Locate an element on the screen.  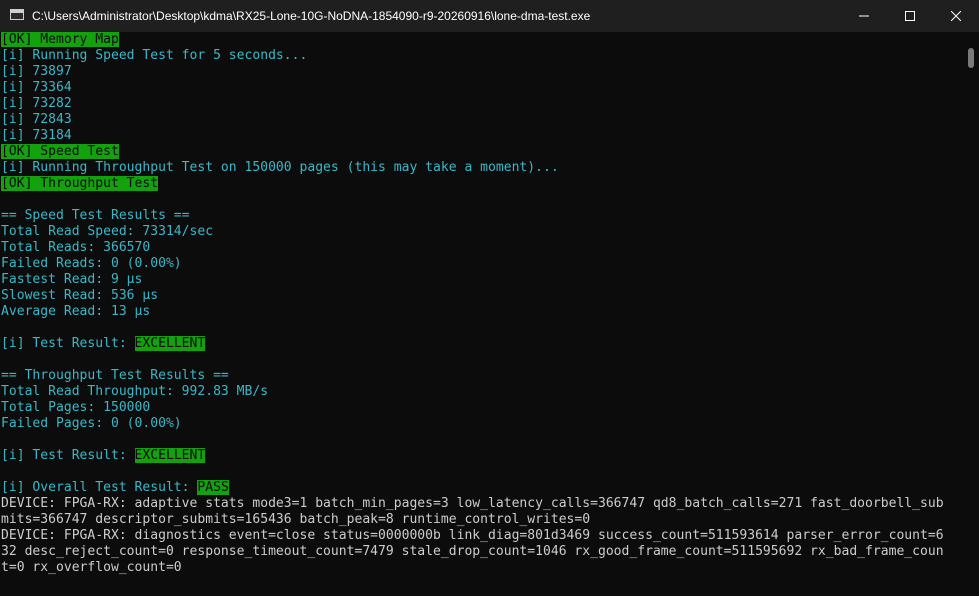
console-line: [i] 72843 is located at coordinates (36, 119).